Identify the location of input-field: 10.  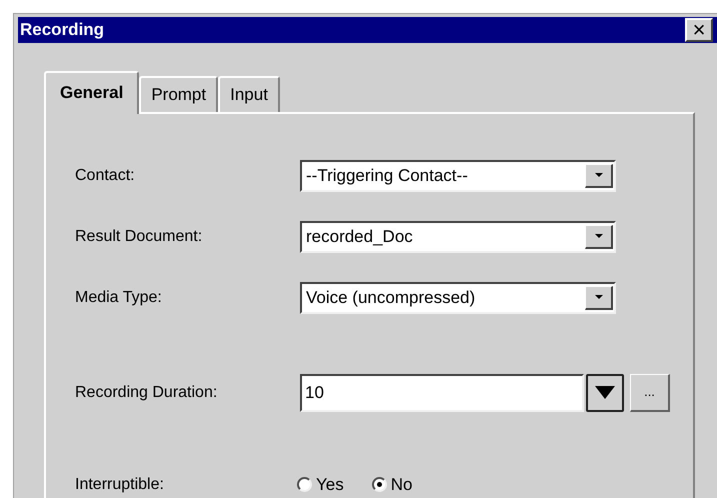
(442, 393).